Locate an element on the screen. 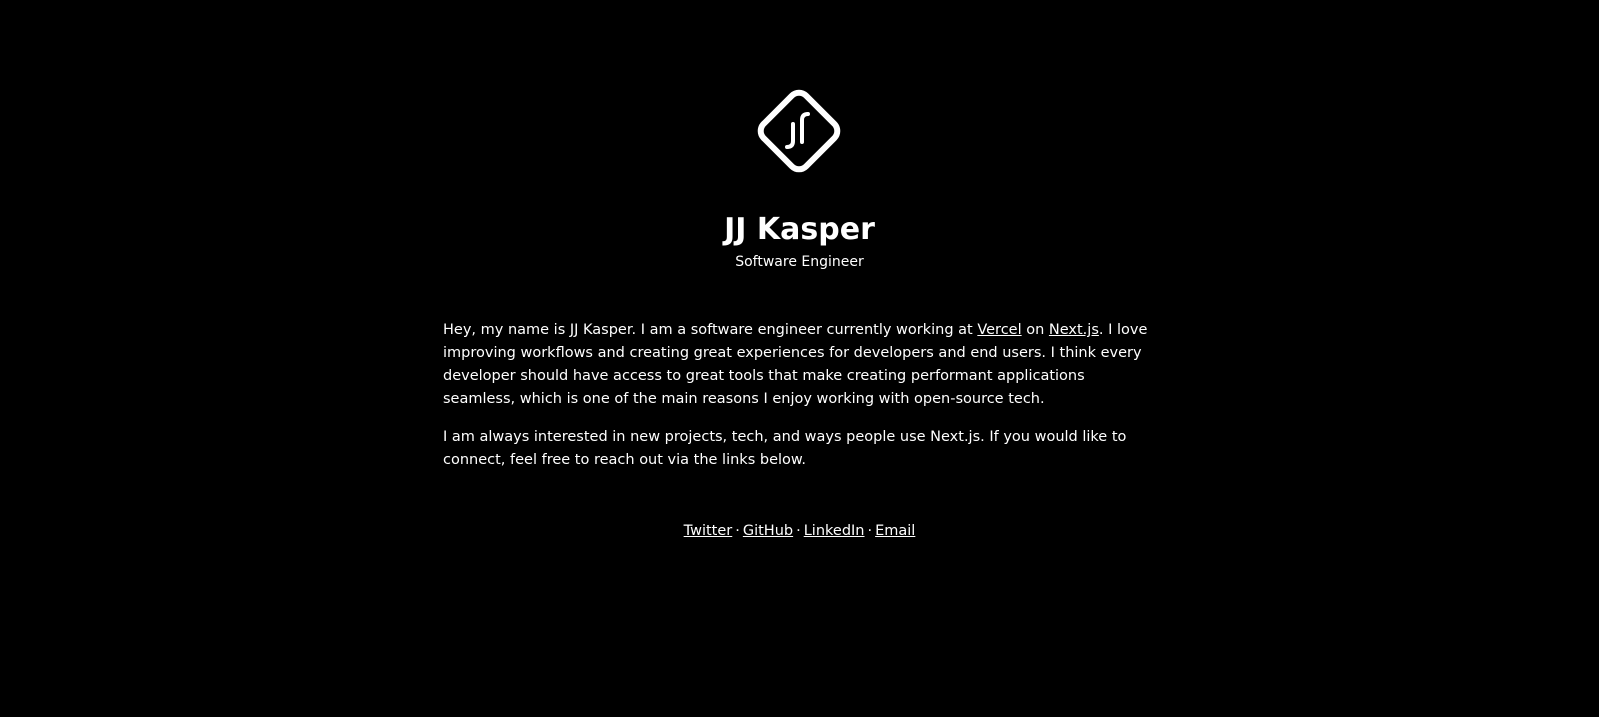  email-link: Email is located at coordinates (895, 531).